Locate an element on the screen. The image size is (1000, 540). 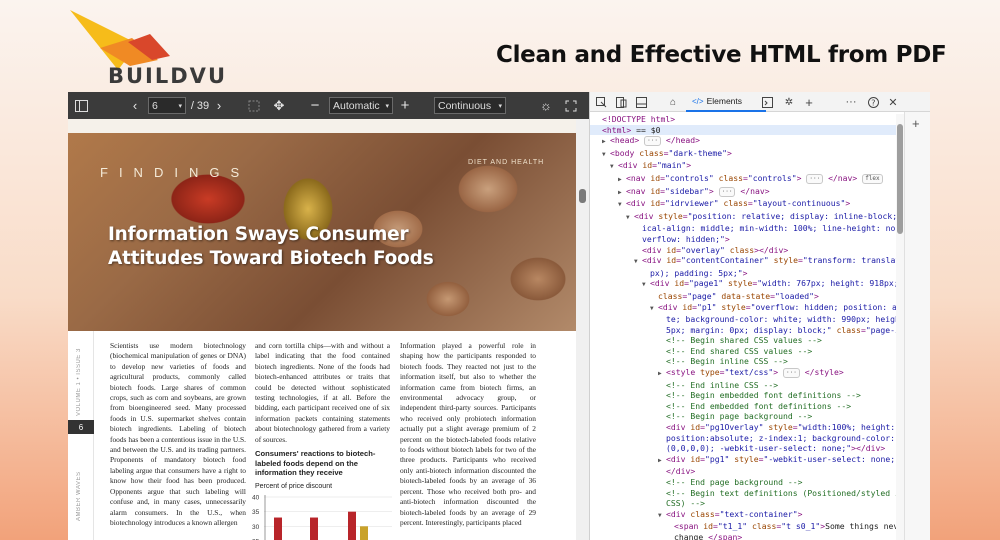
zoom-select: Automatic ▾ is located at coordinates (361, 105).